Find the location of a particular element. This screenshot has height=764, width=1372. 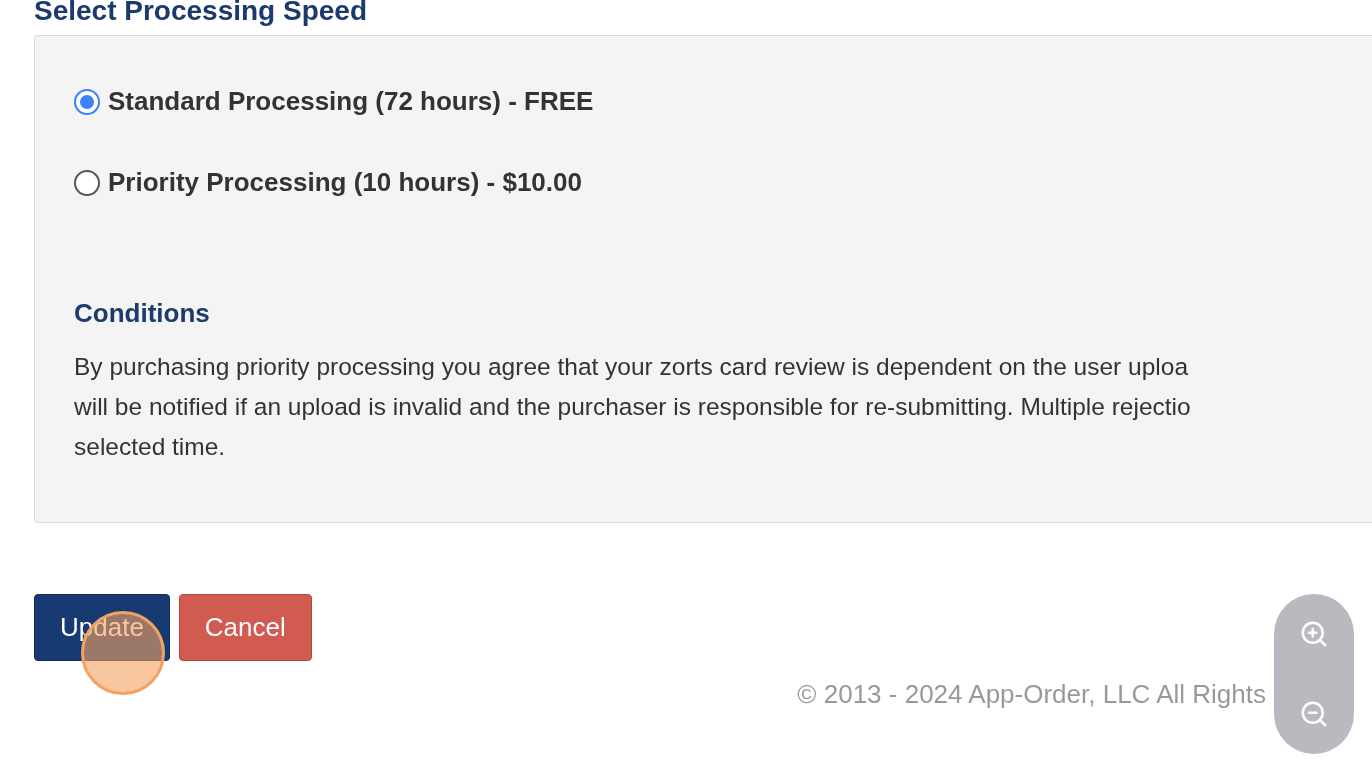

conditions-text: selected time. is located at coordinates (150, 447).